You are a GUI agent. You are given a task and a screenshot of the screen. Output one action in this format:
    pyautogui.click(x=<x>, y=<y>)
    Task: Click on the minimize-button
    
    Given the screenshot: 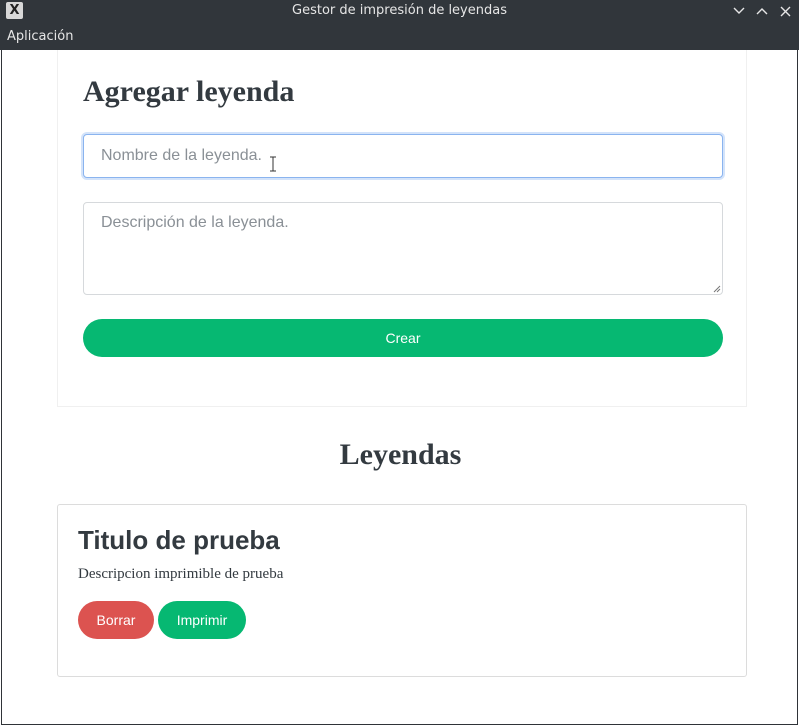 What is the action you would take?
    pyautogui.click(x=739, y=11)
    